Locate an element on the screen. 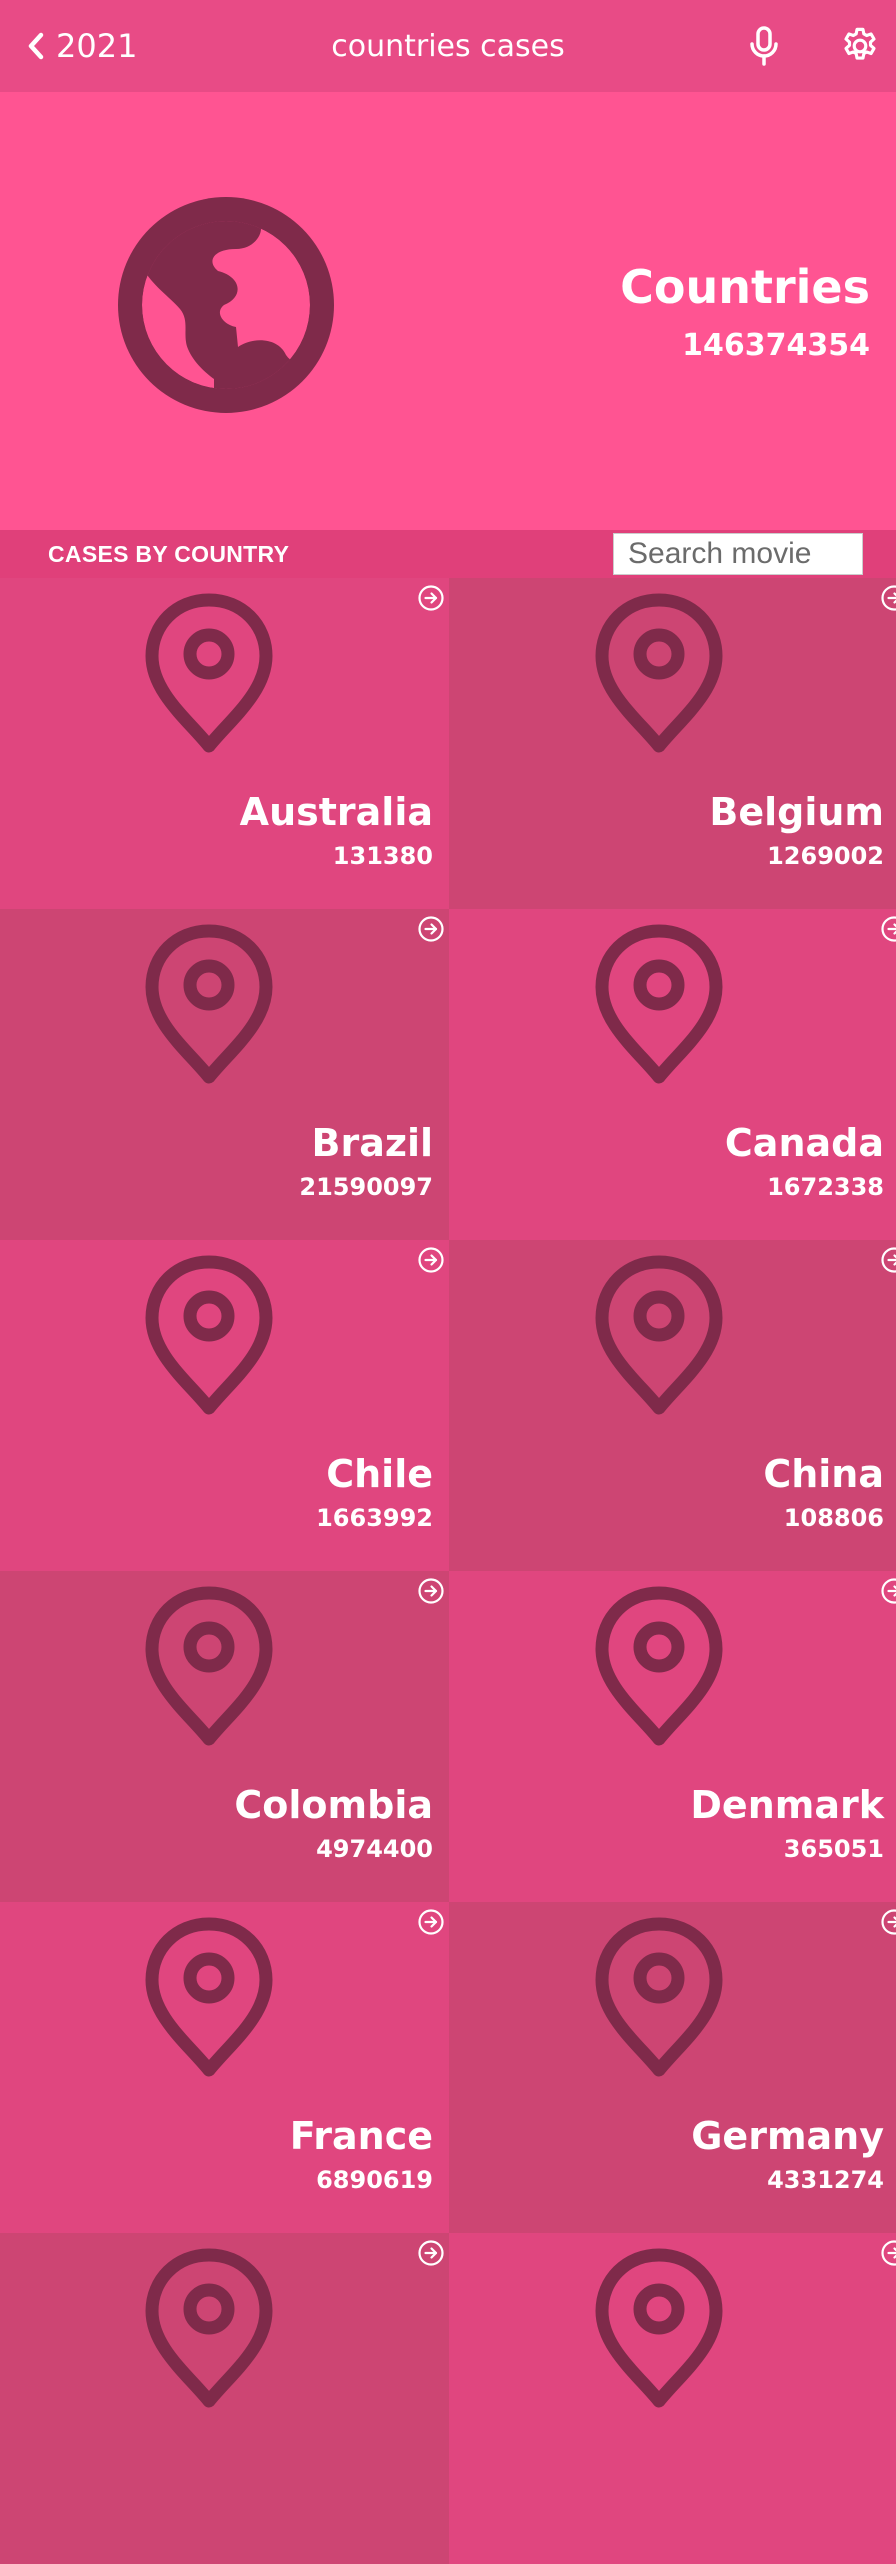 This screenshot has height=2564, width=896. back-label: 2021 is located at coordinates (96, 46).